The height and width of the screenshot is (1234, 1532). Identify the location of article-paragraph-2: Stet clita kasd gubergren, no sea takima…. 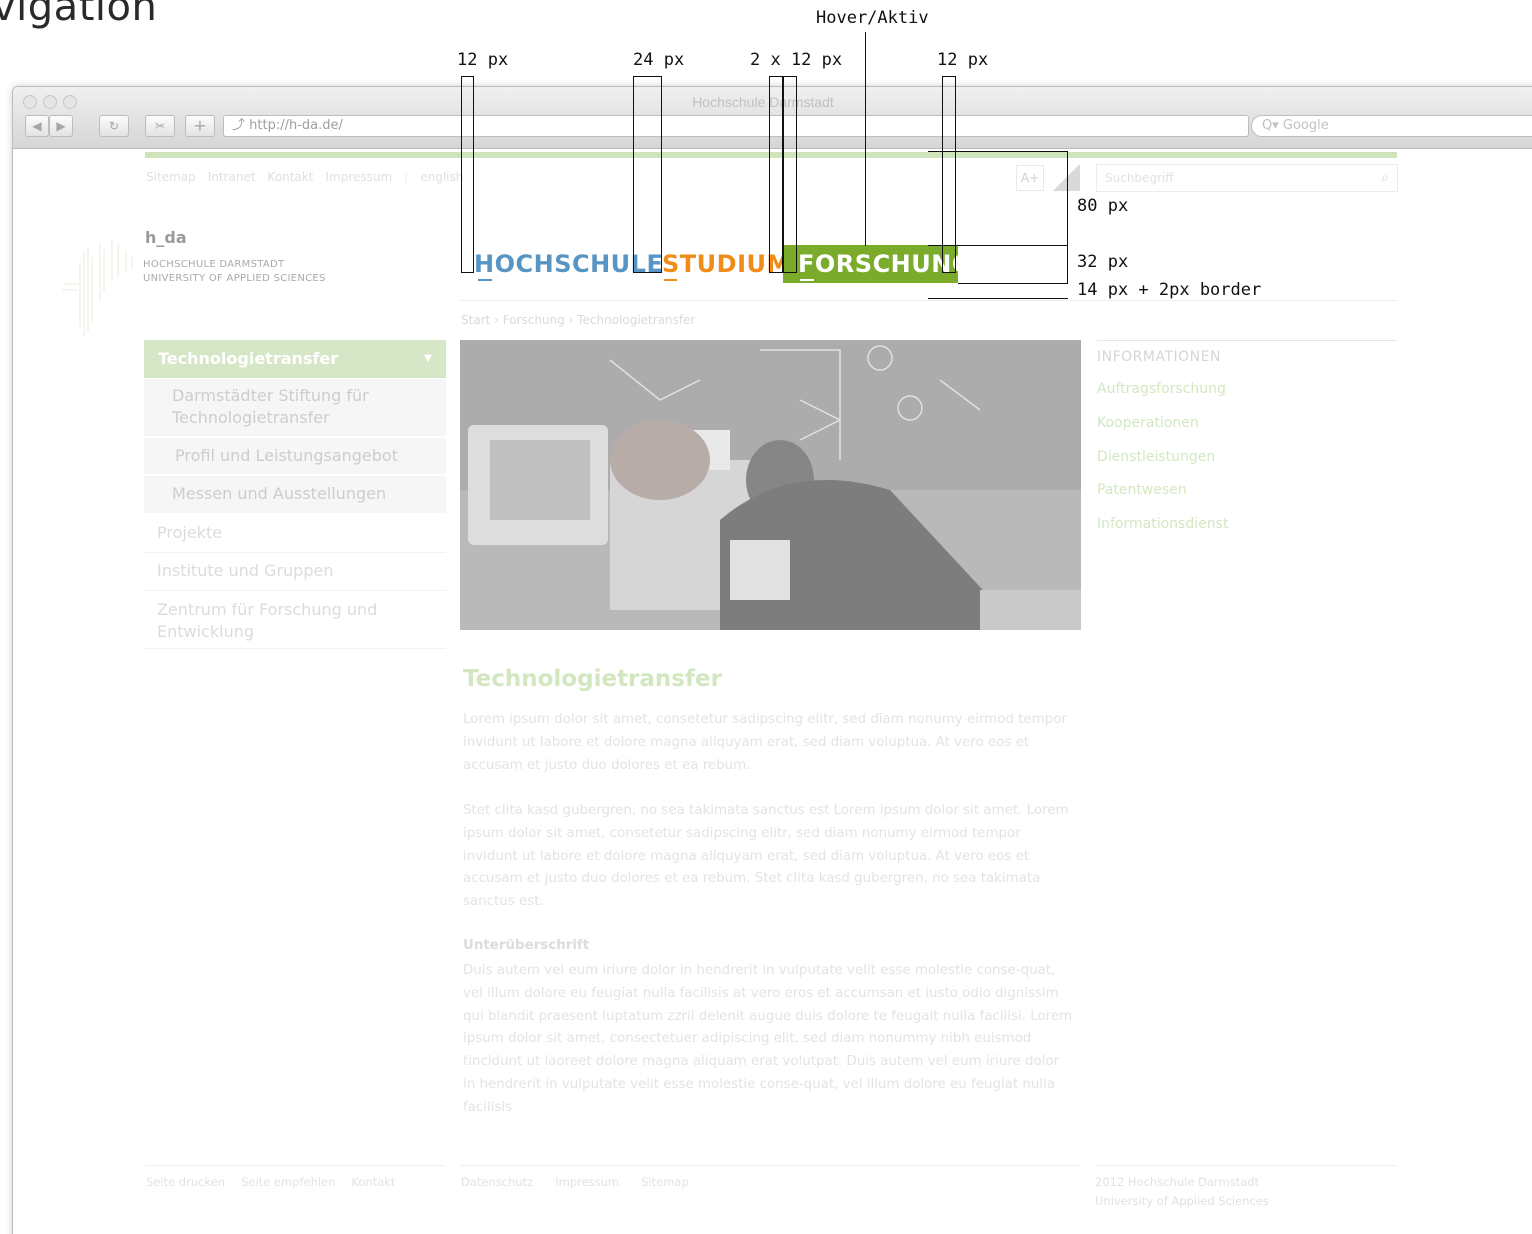
(766, 856).